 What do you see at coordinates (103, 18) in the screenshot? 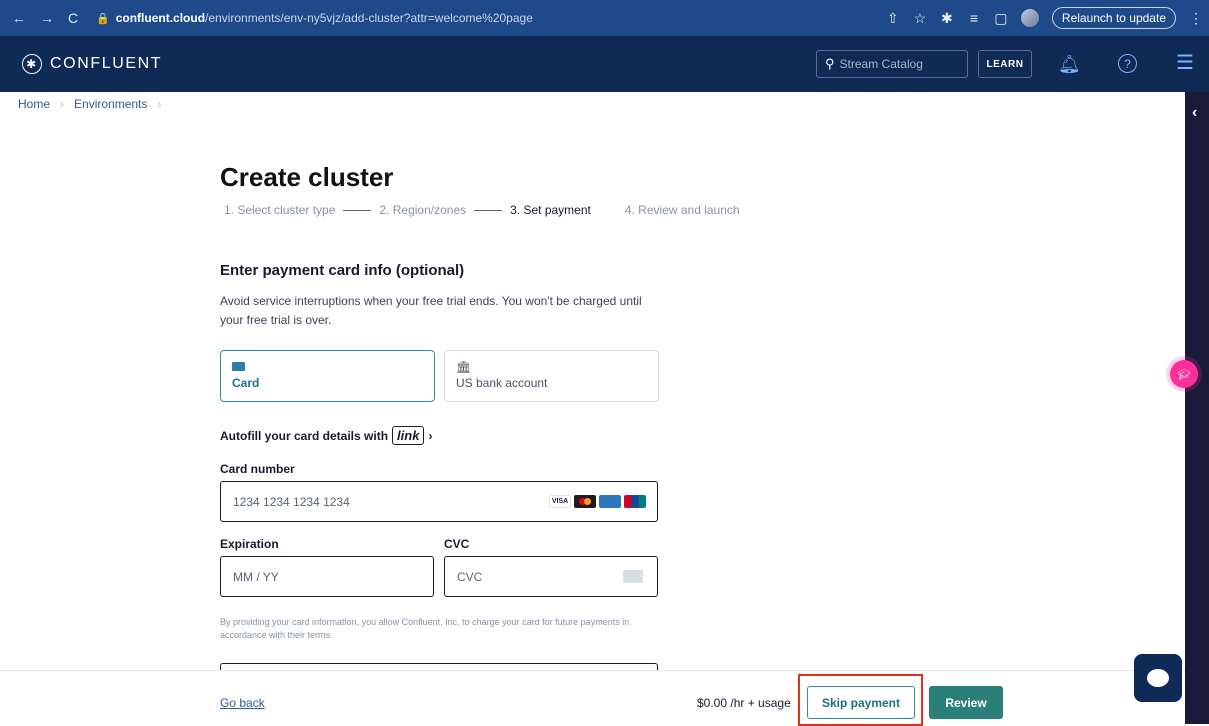
I see `lock-icon: 🔒` at bounding box center [103, 18].